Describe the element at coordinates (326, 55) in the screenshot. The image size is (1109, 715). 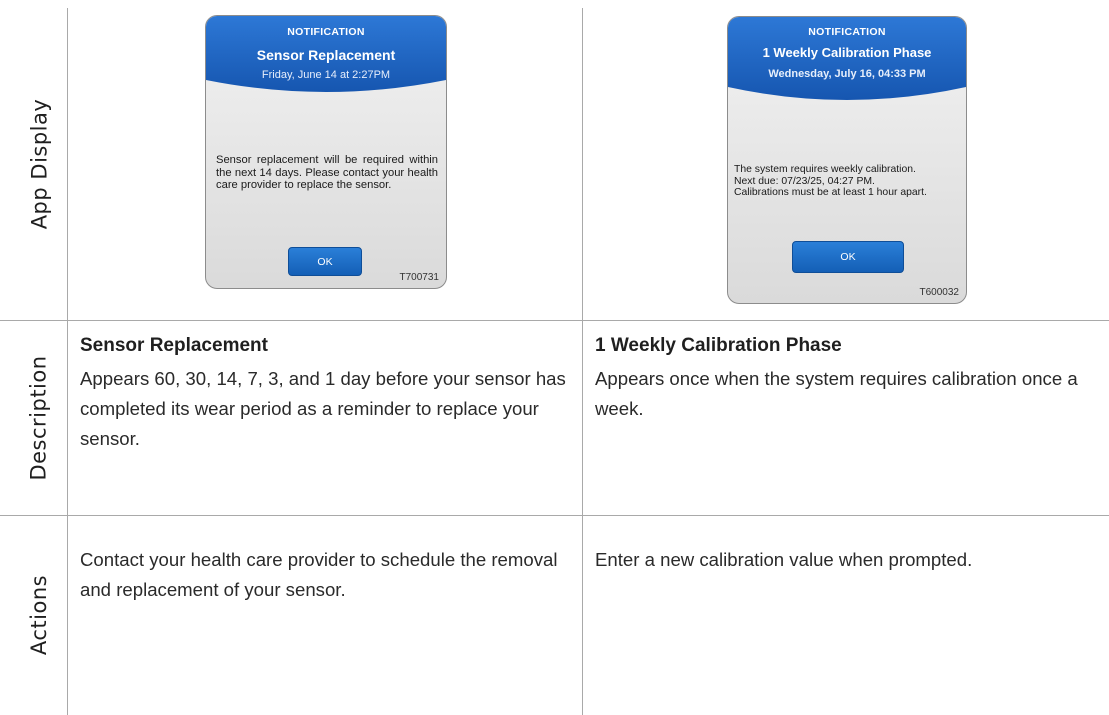
I see `notification-title: Sensor Replacement` at that location.